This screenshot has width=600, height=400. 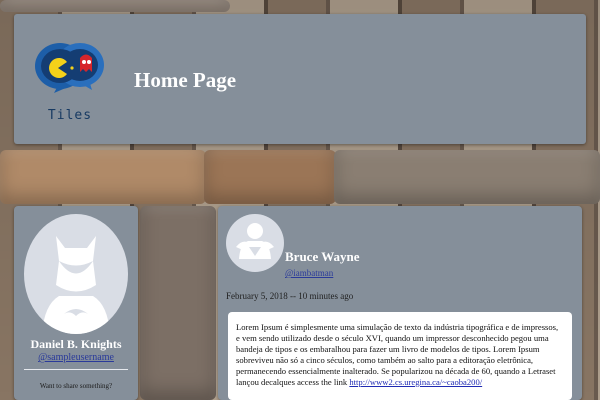 I want to click on profile-username-link: @sampleusername, so click(x=76, y=357).